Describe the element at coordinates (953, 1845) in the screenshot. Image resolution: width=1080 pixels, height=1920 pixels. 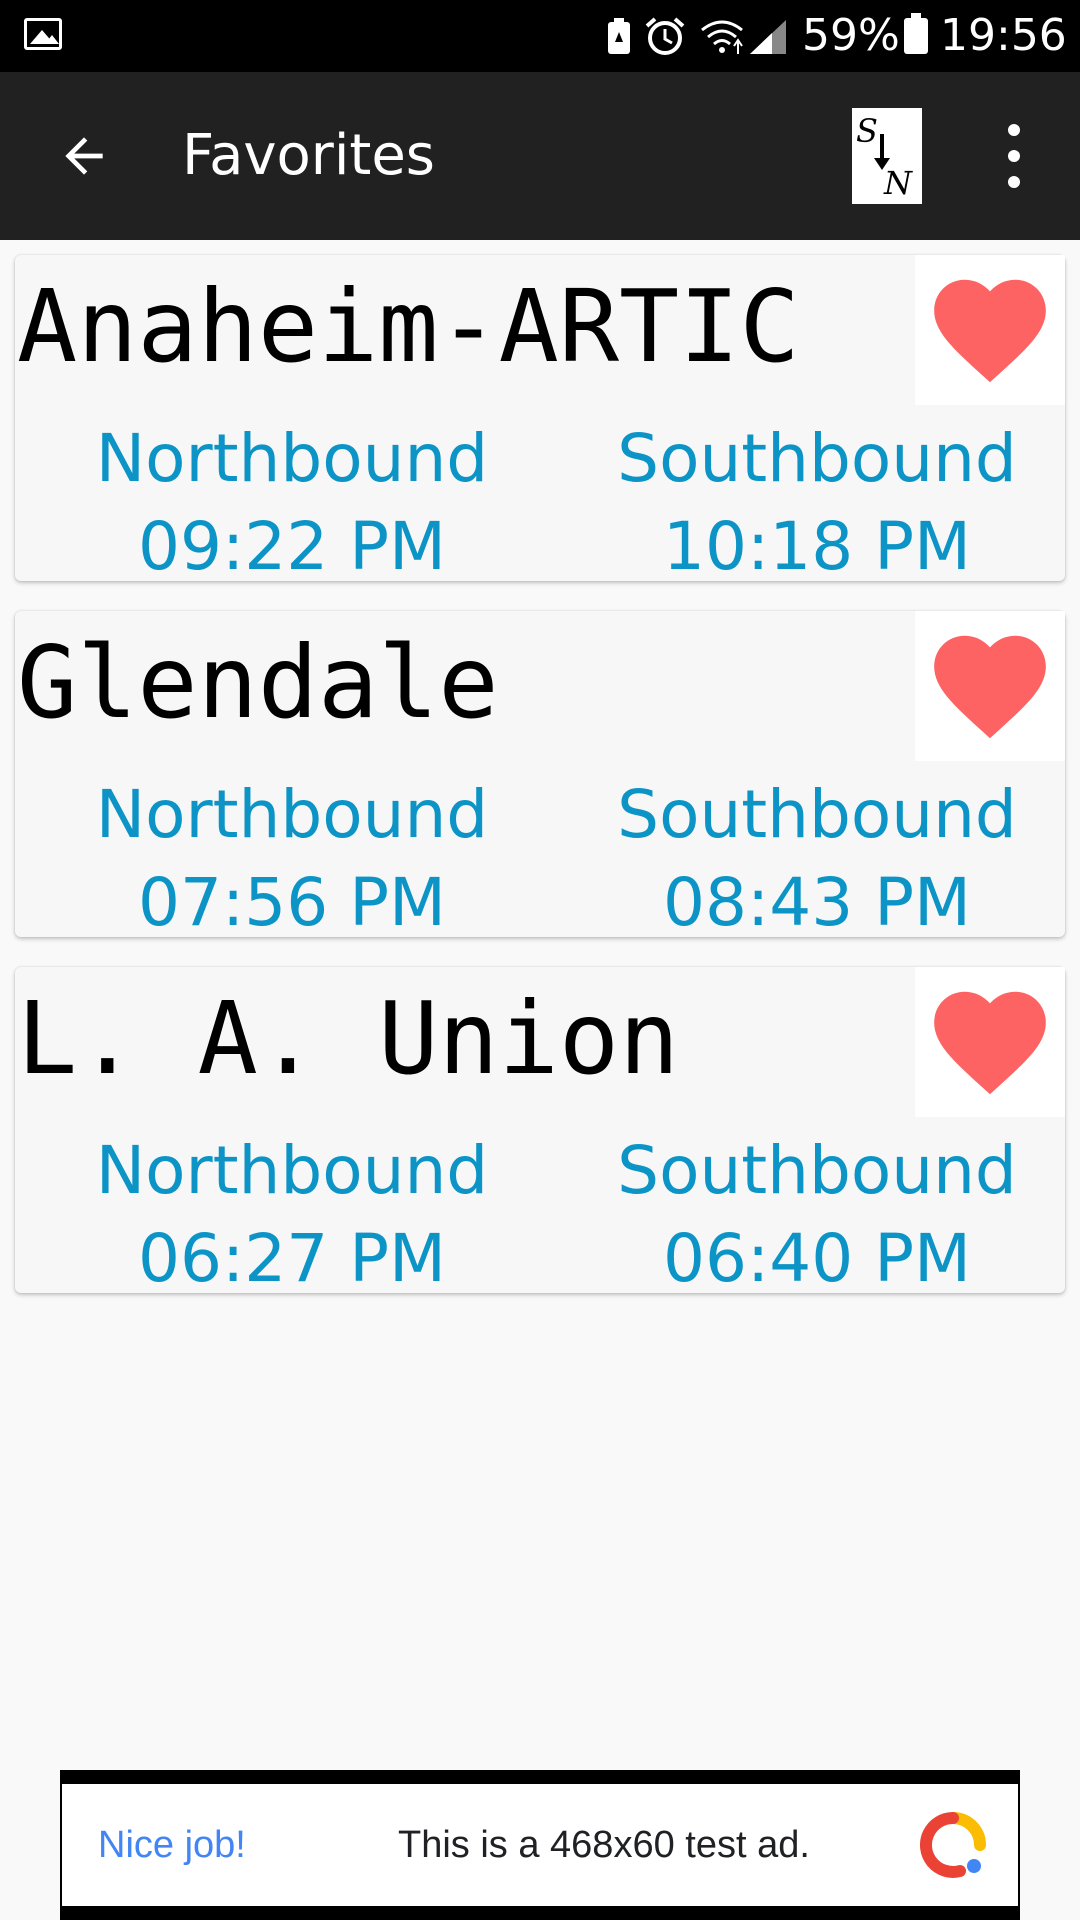
I see `ad-logo-icon` at that location.